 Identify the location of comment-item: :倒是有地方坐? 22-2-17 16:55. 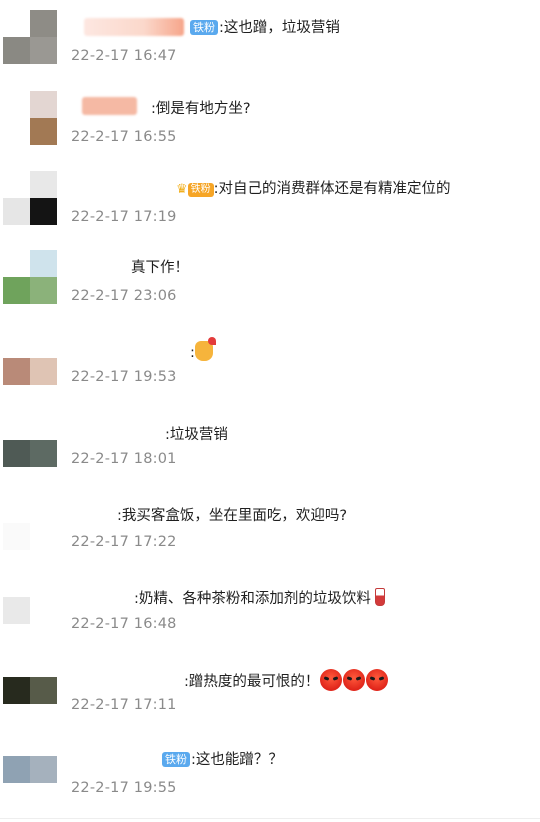
(270, 131).